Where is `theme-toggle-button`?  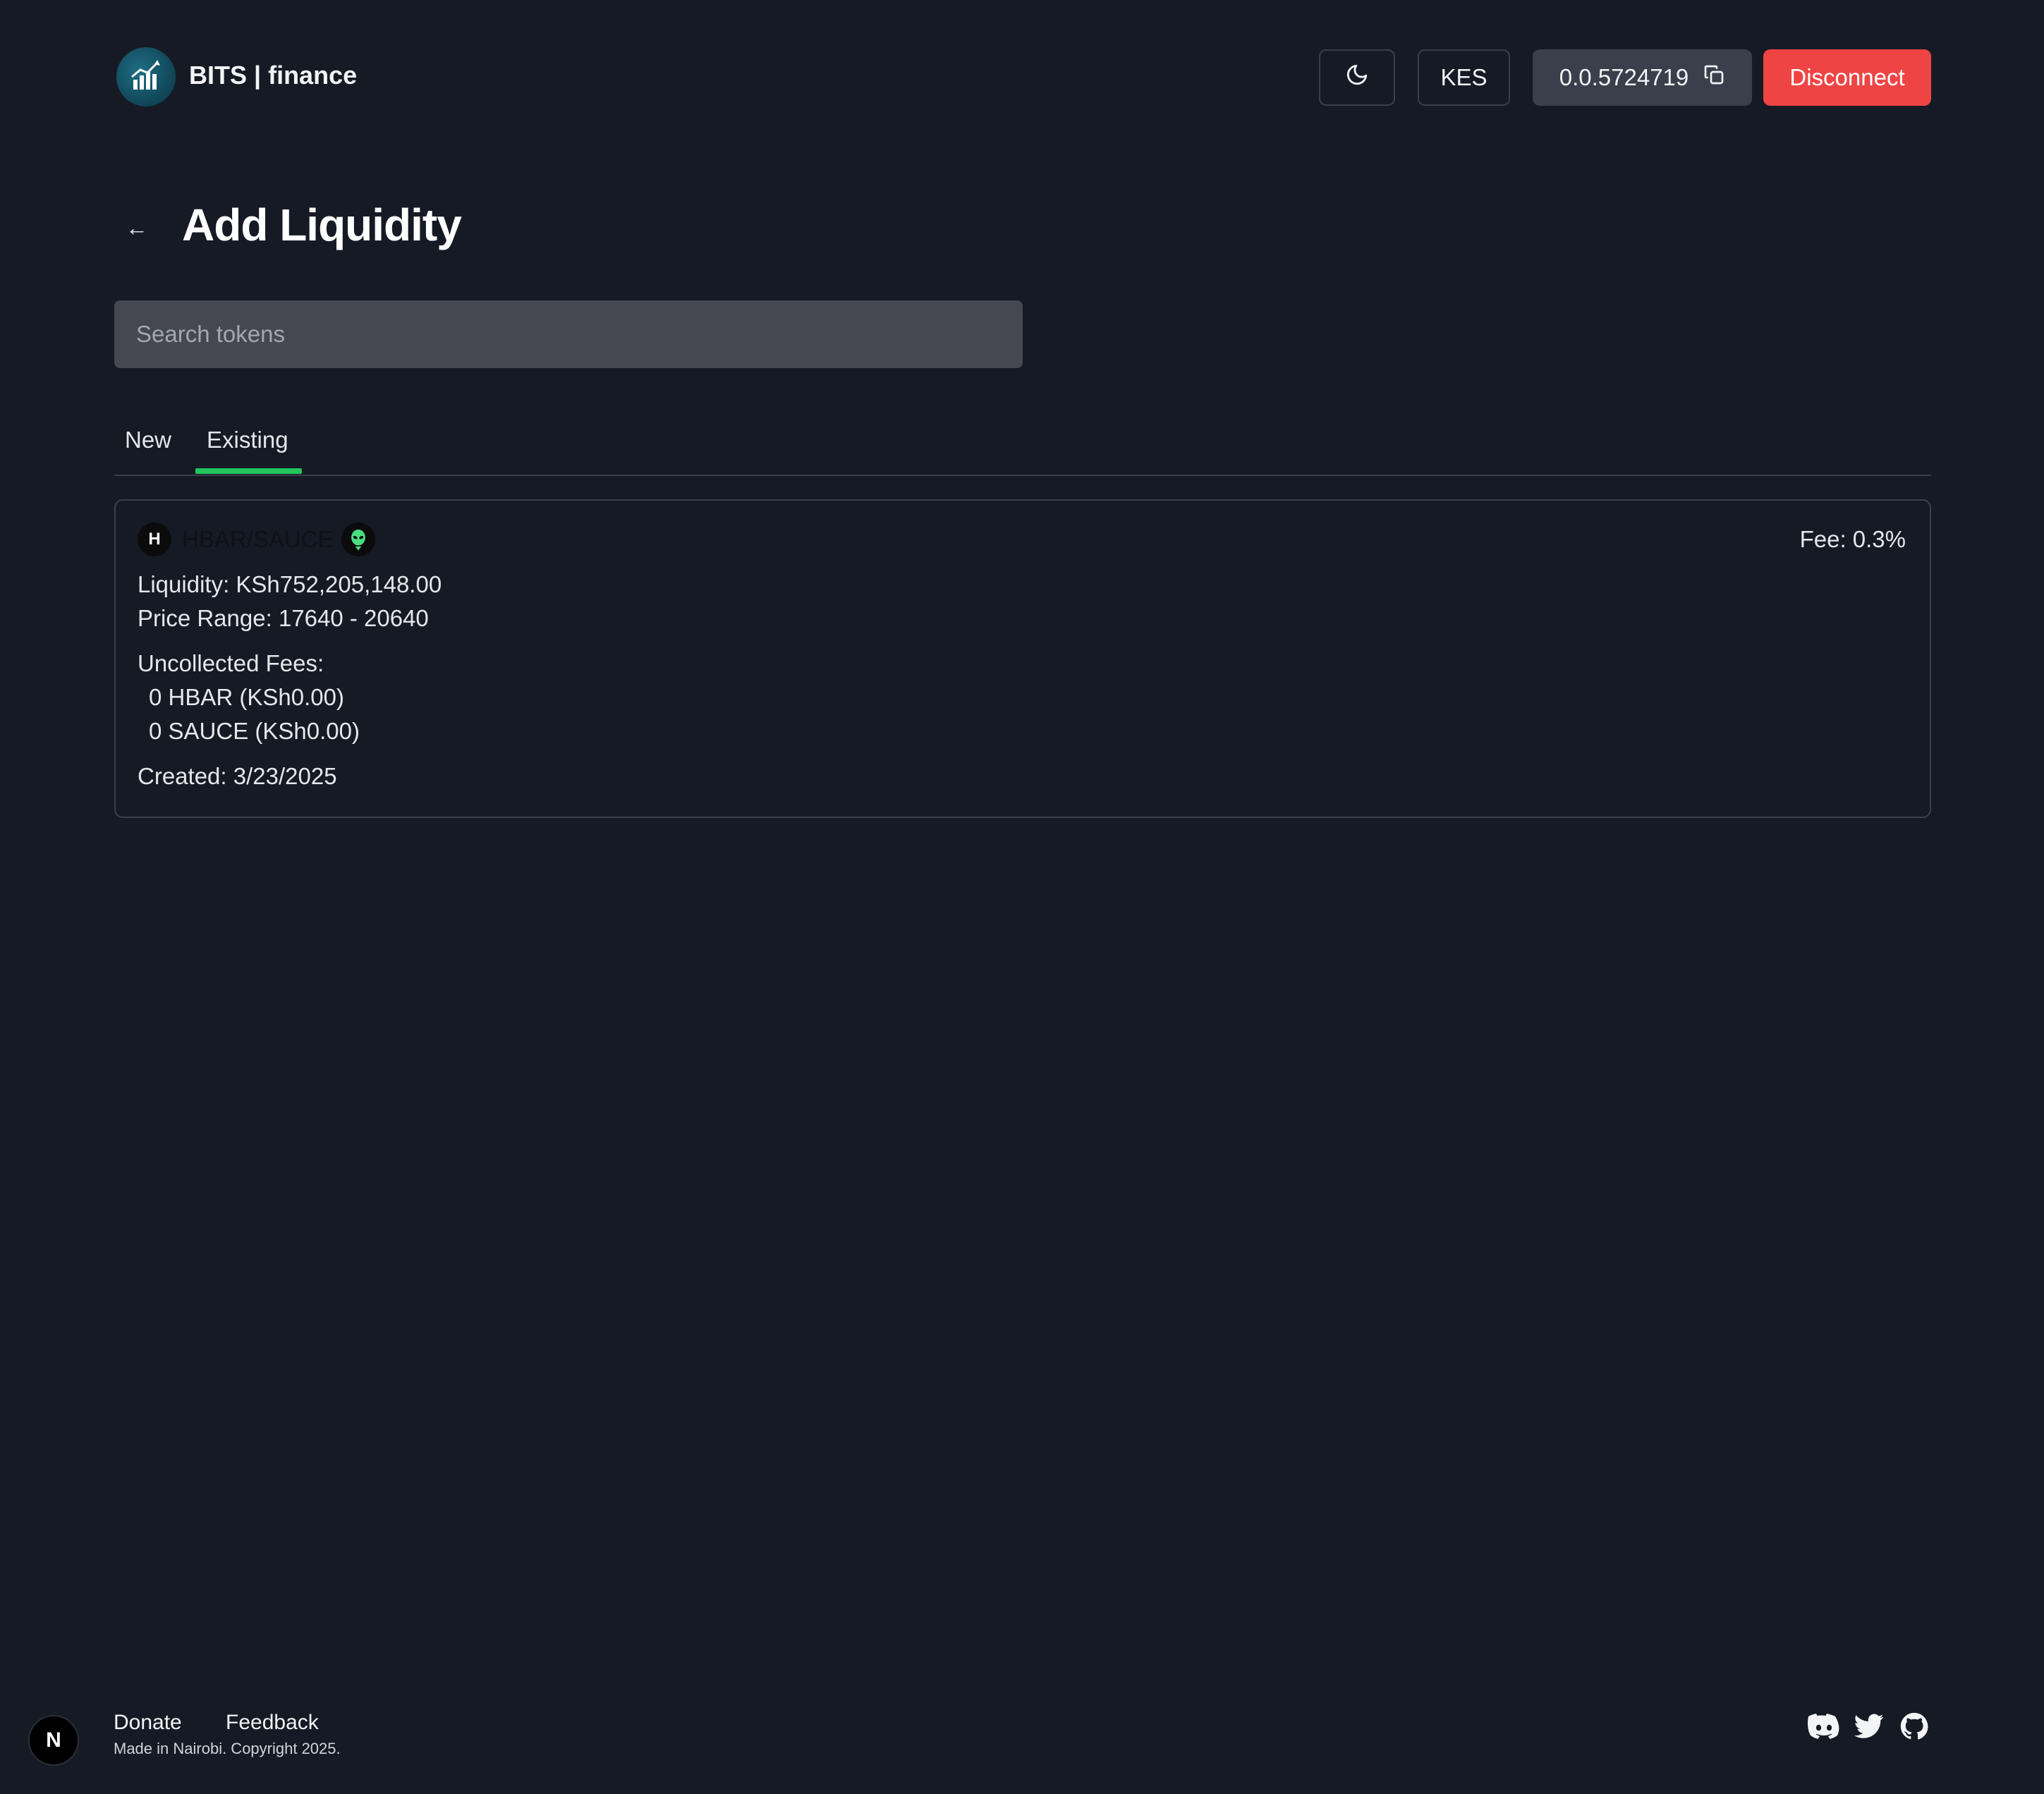
theme-toggle-button is located at coordinates (1357, 77).